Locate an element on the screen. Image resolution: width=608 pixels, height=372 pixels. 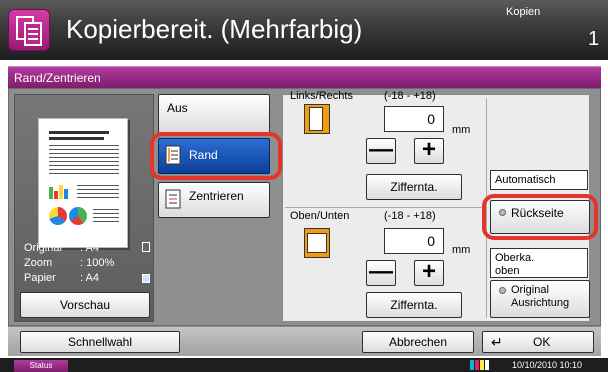
ok-button: ↵ OK is located at coordinates (538, 342).